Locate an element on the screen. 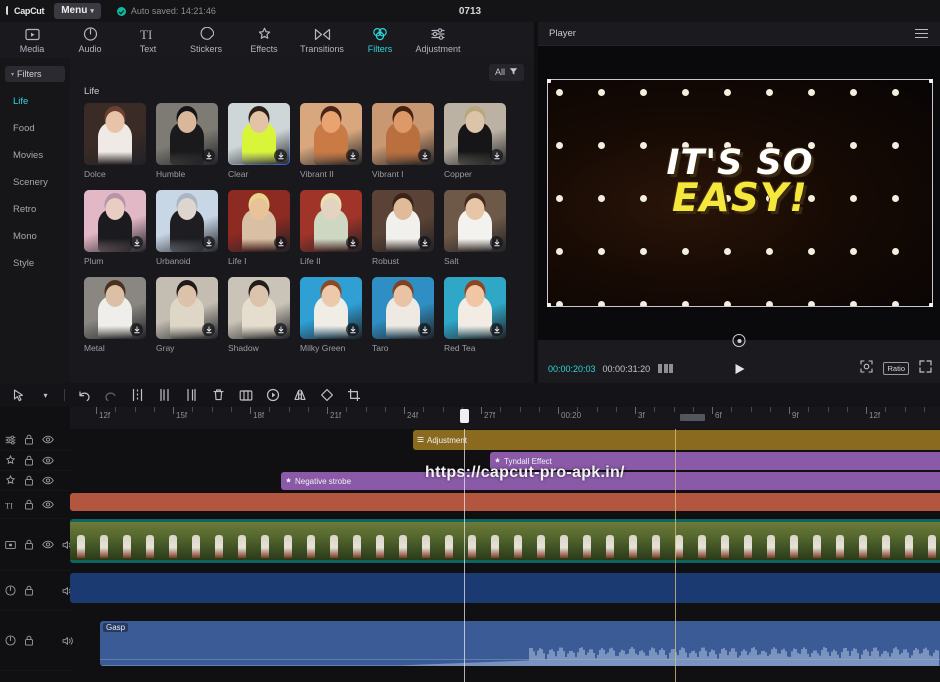  filter-item: Red Tea is located at coordinates (475, 315).